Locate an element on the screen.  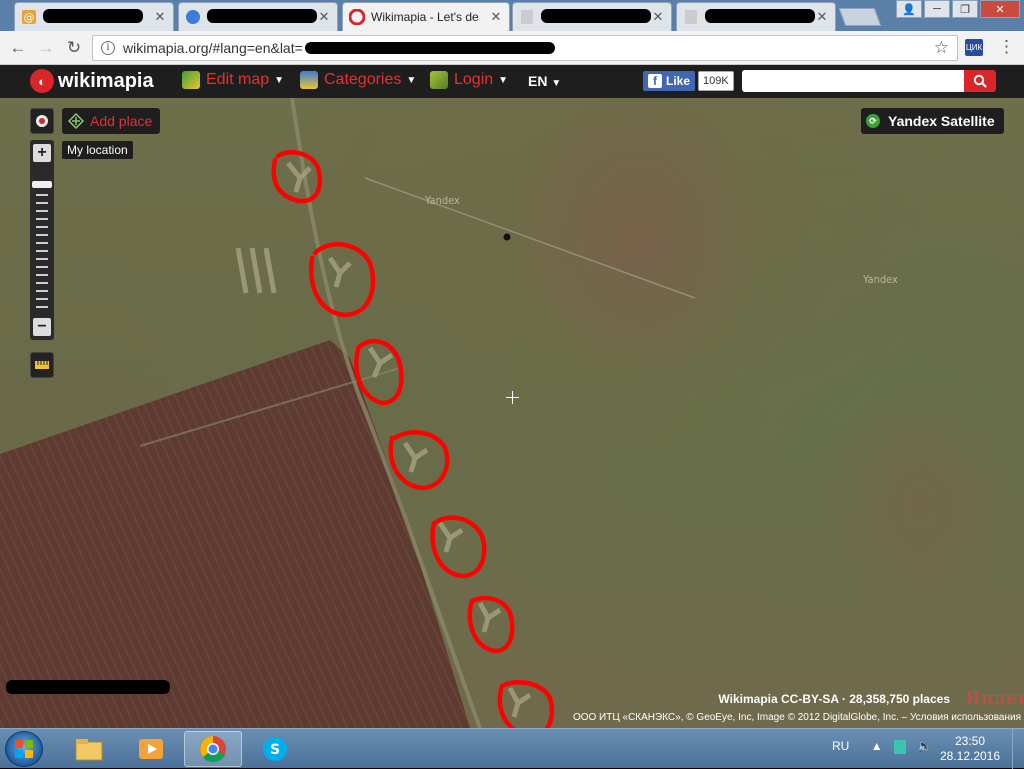
bookmark-star-icon: ☆ is located at coordinates (941, 48).